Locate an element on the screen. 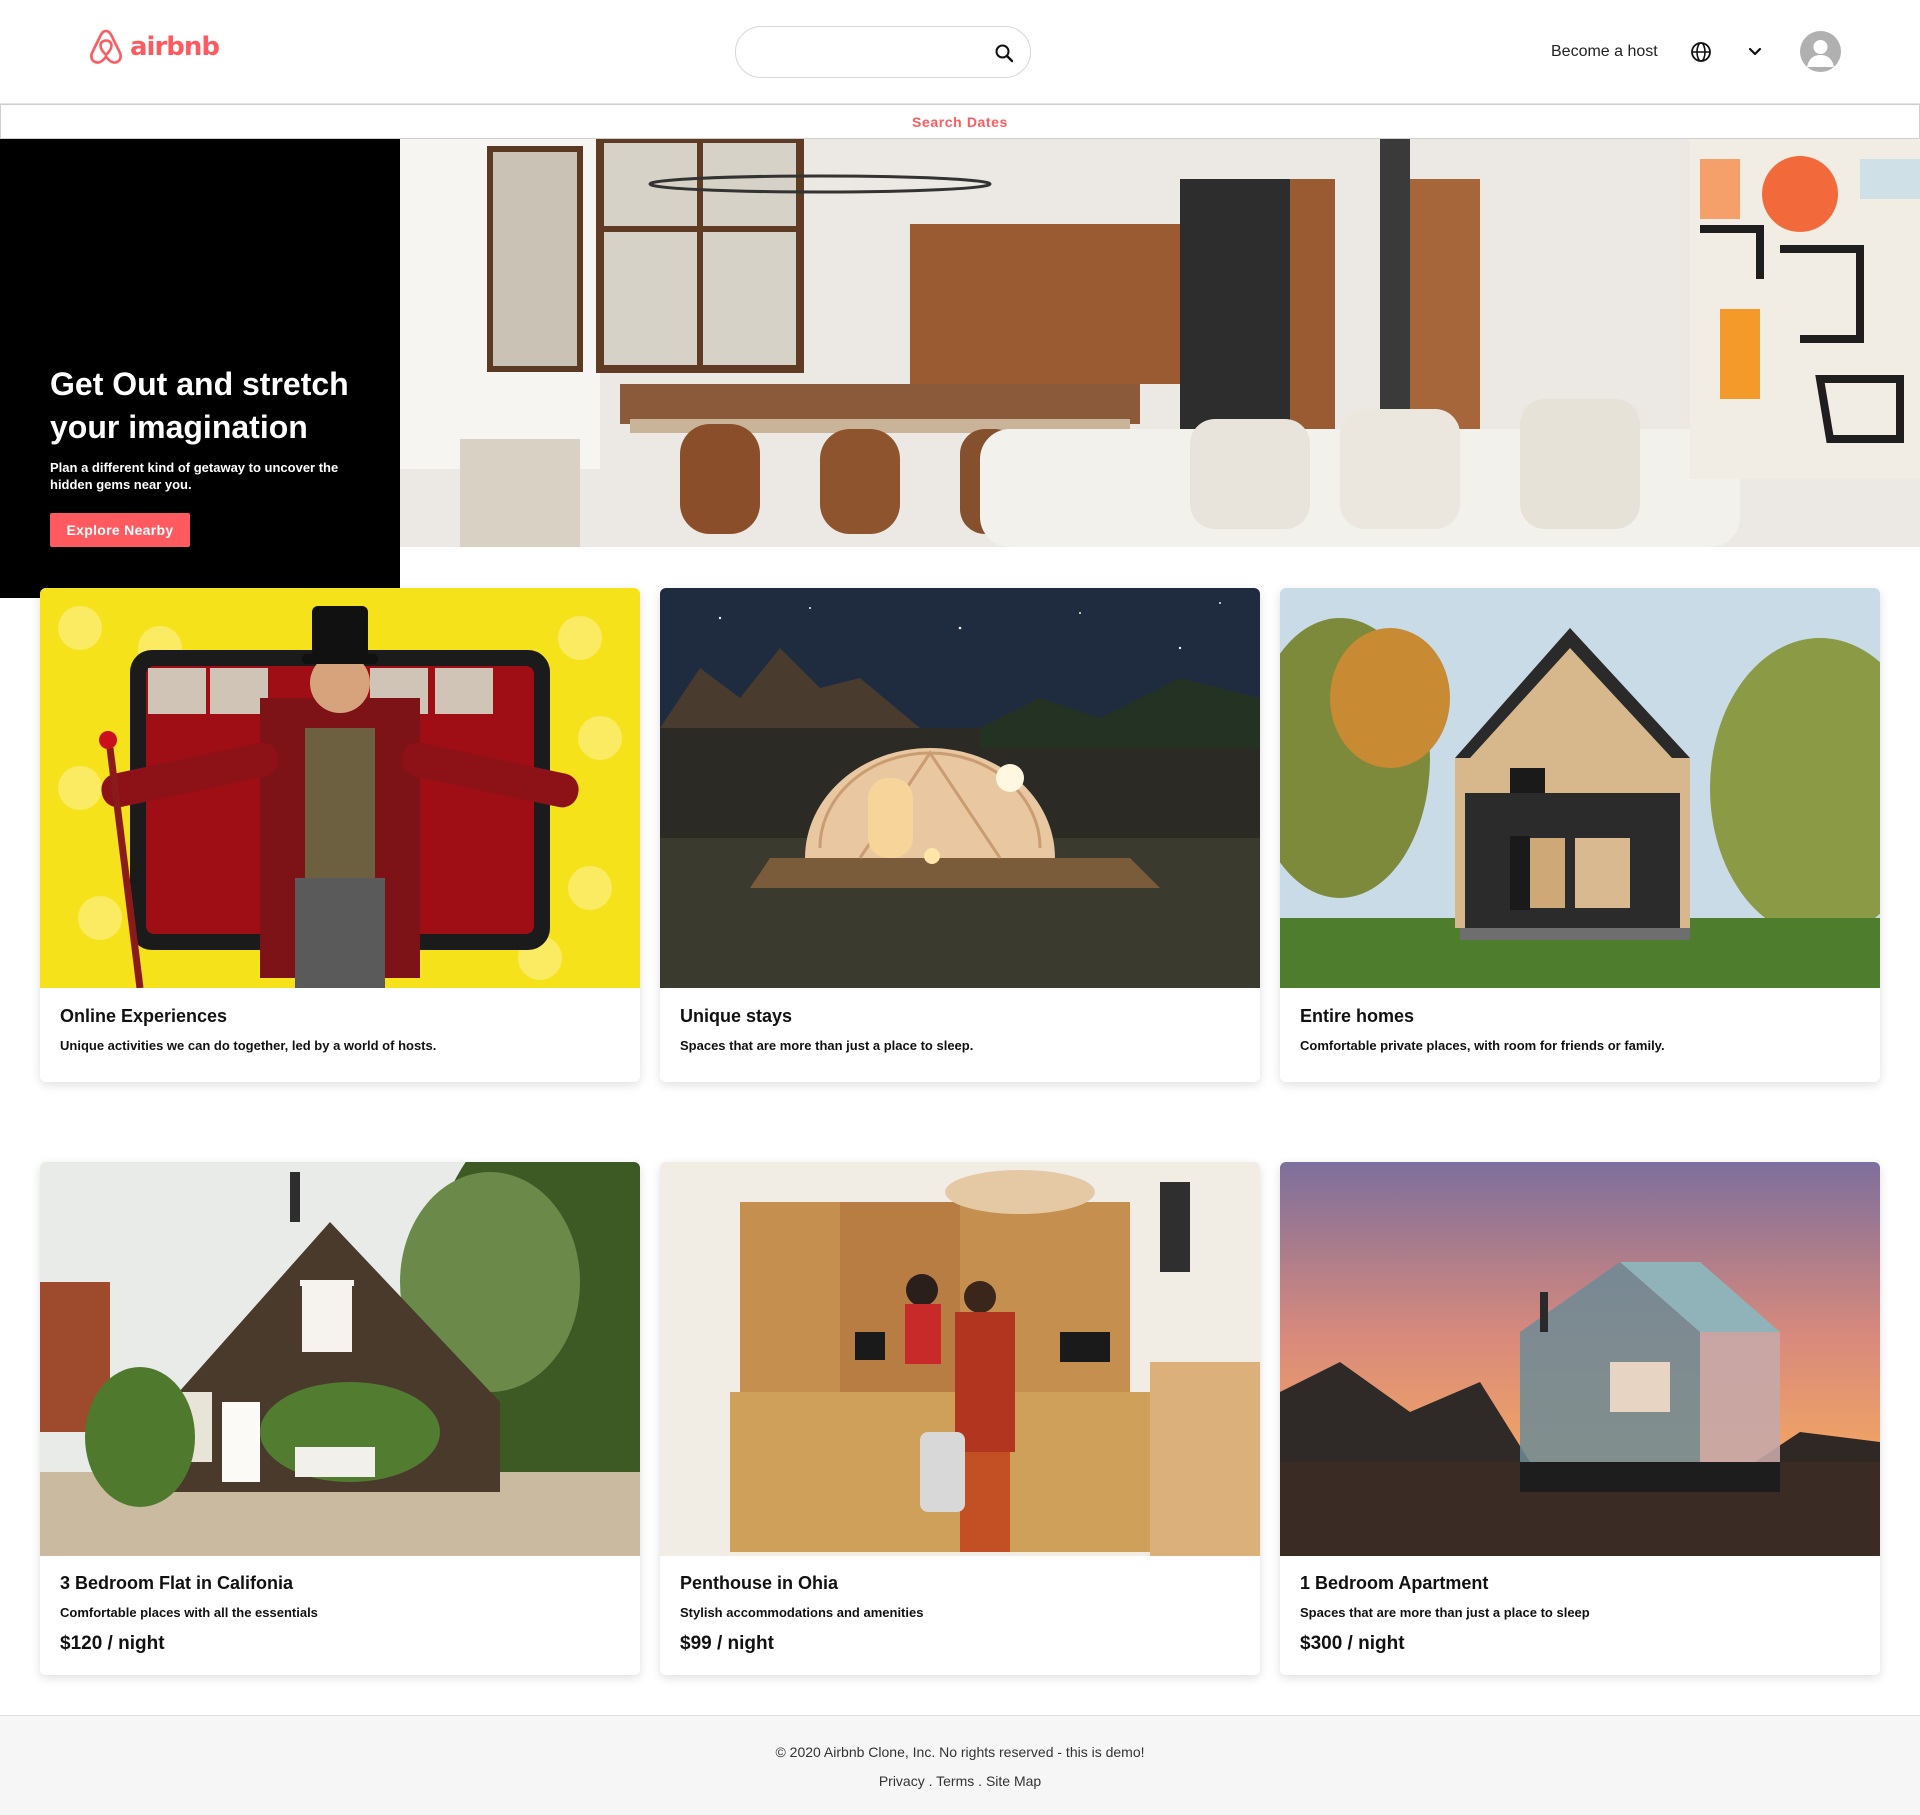 The width and height of the screenshot is (1920, 1815). search-input is located at coordinates (866, 53).